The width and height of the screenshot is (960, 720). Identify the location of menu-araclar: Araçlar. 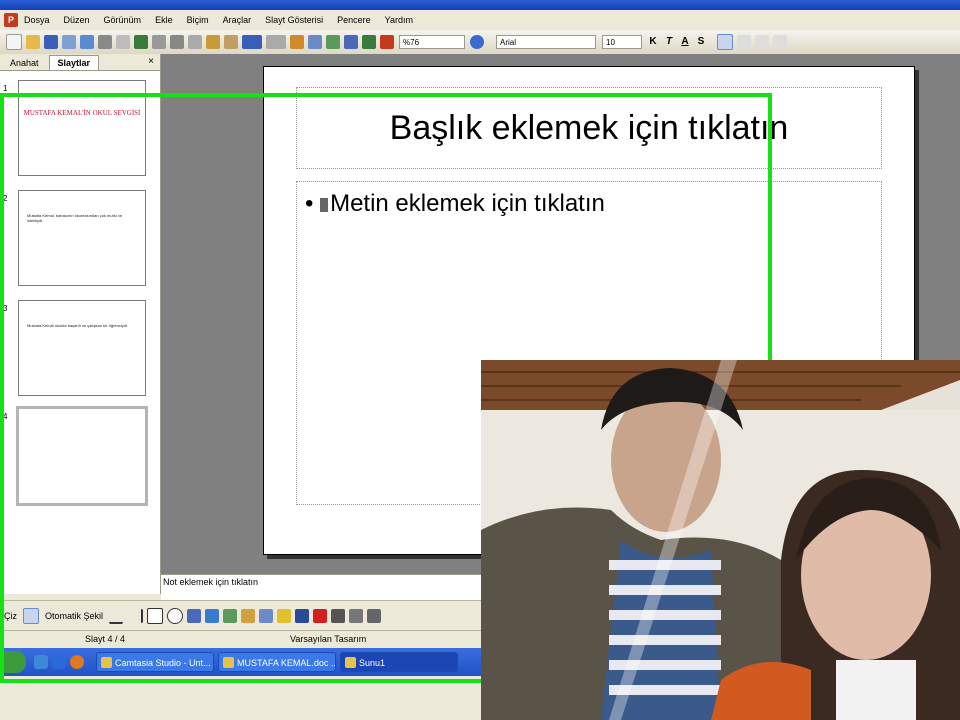
(237, 20).